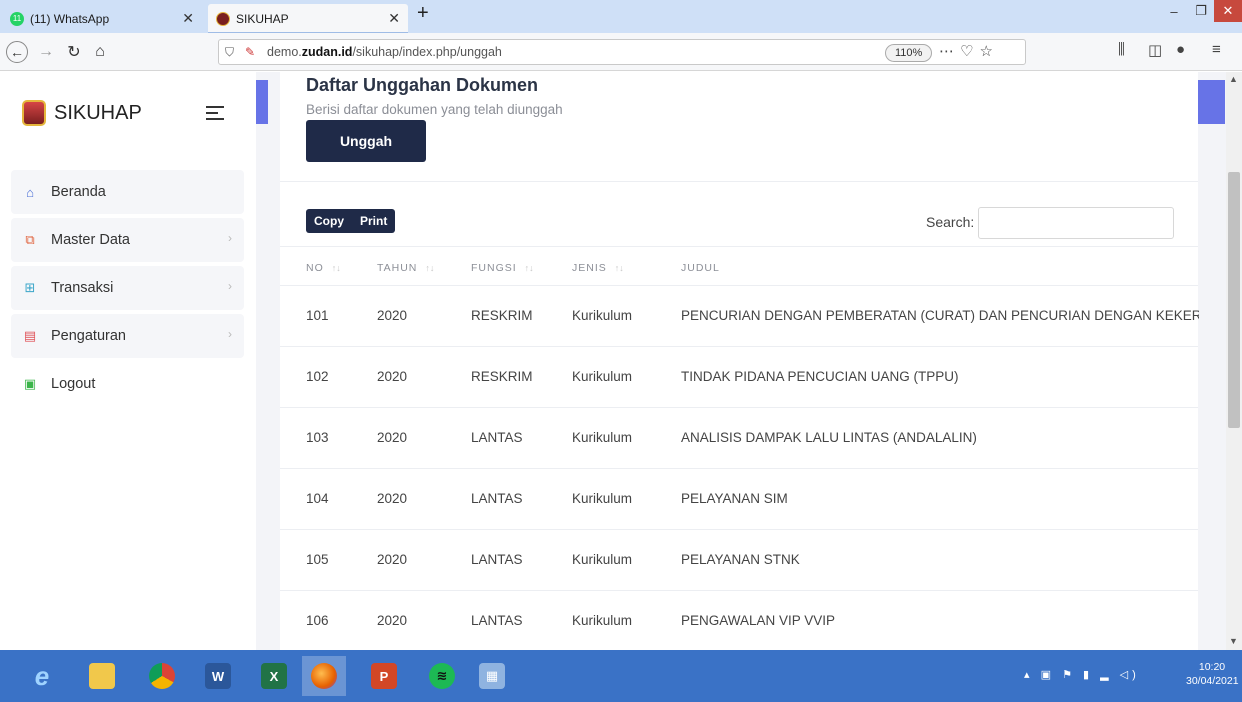  I want to click on taskbar-powerpoint: P, so click(384, 676).